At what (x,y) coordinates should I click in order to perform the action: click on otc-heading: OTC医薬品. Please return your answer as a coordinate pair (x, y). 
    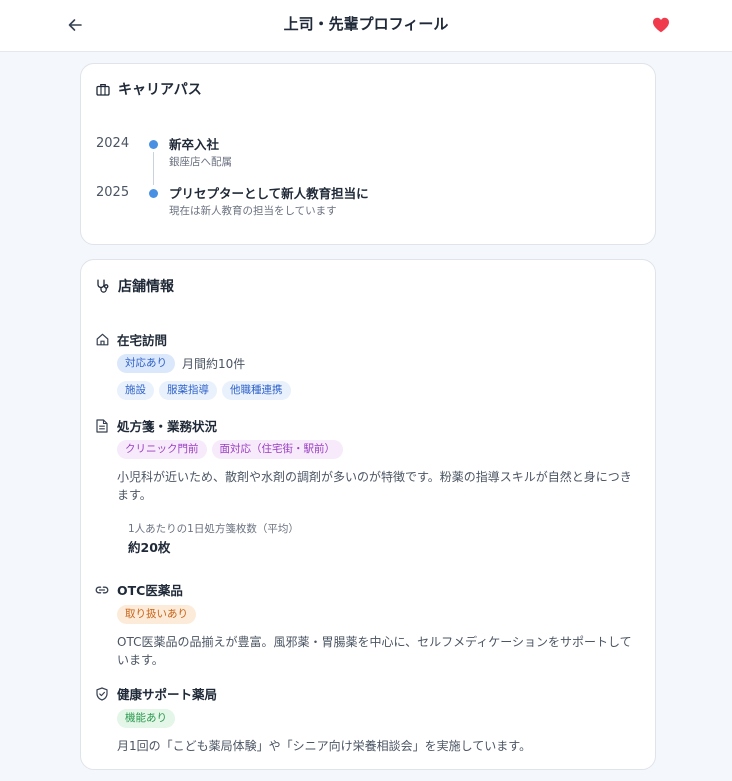
    Looking at the image, I should click on (139, 589).